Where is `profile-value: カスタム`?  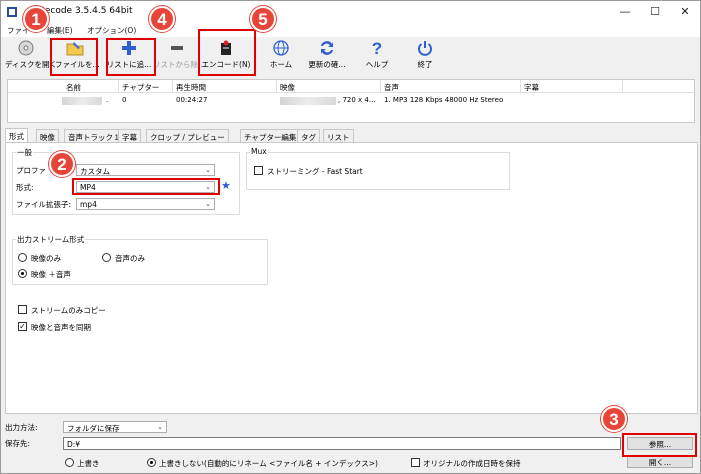
profile-value: カスタム is located at coordinates (95, 171).